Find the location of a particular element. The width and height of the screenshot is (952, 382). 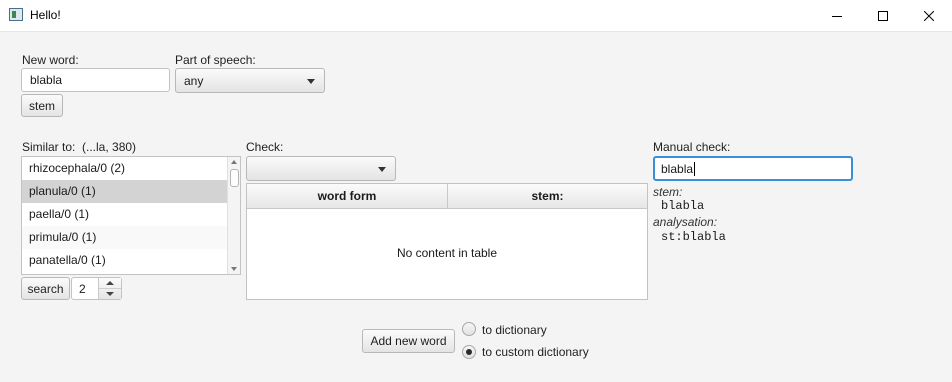

close-button is located at coordinates (929, 15).